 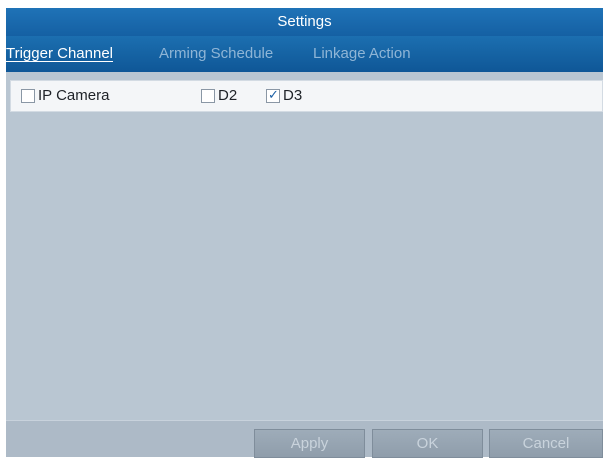 What do you see at coordinates (427, 443) in the screenshot?
I see `ok-button: OK` at bounding box center [427, 443].